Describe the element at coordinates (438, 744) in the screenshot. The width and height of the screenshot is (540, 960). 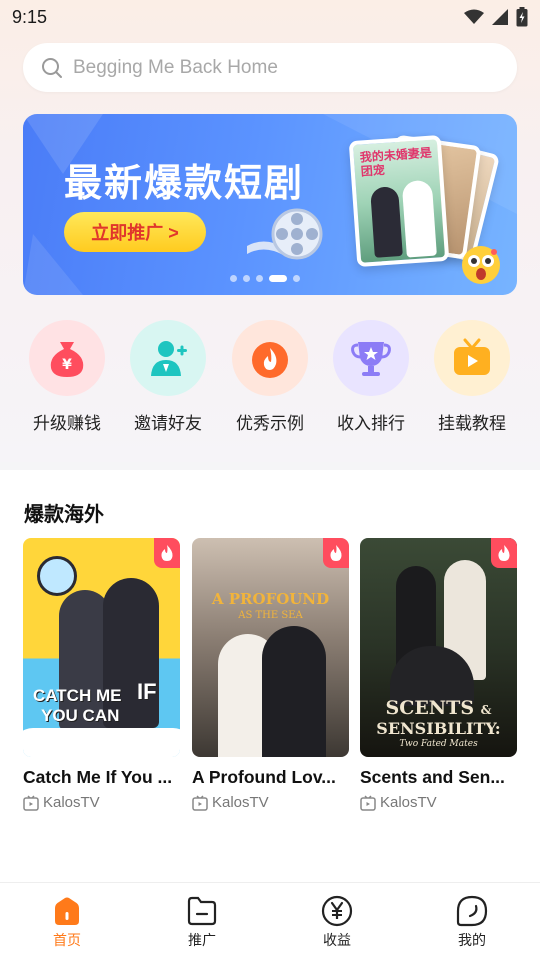
I see `poster-title-line: Two Fated Mates` at that location.